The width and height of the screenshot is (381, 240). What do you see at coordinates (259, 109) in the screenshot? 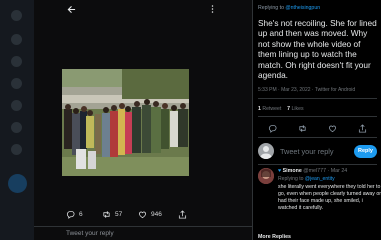
I see `retweets-count: 1` at bounding box center [259, 109].